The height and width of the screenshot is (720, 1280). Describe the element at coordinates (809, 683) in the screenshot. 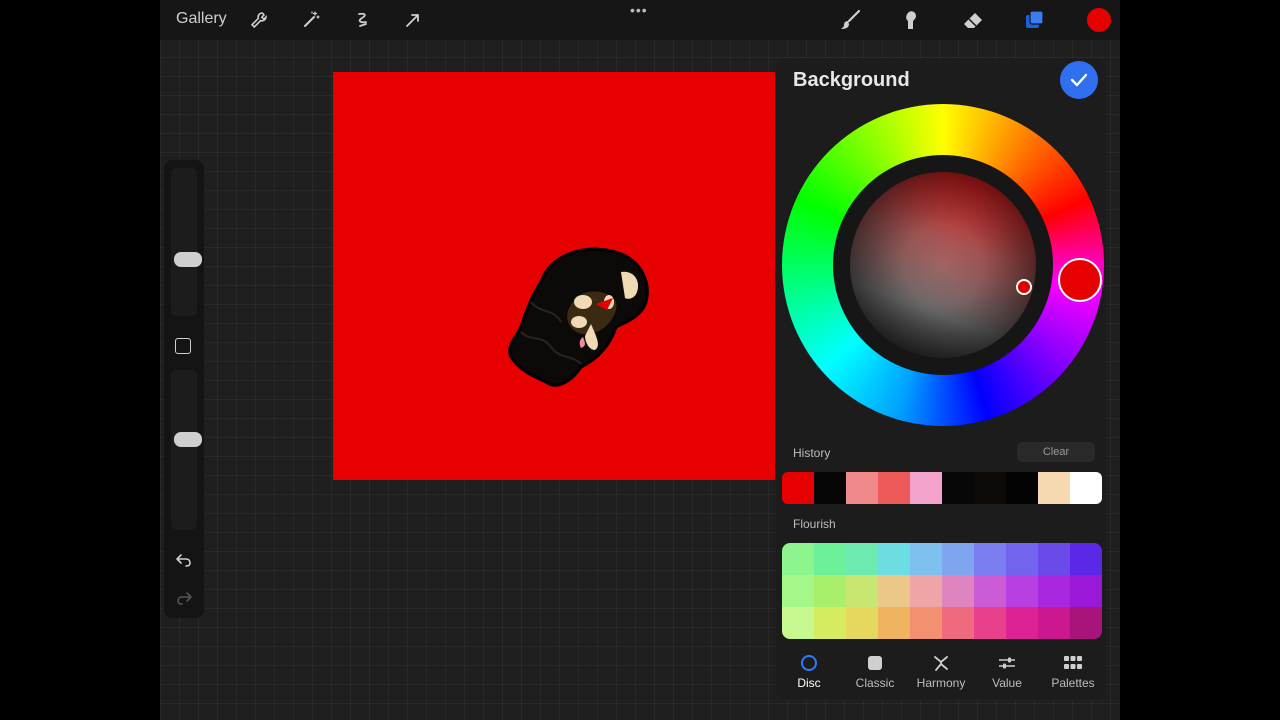

I see `tab-label: Disc` at that location.